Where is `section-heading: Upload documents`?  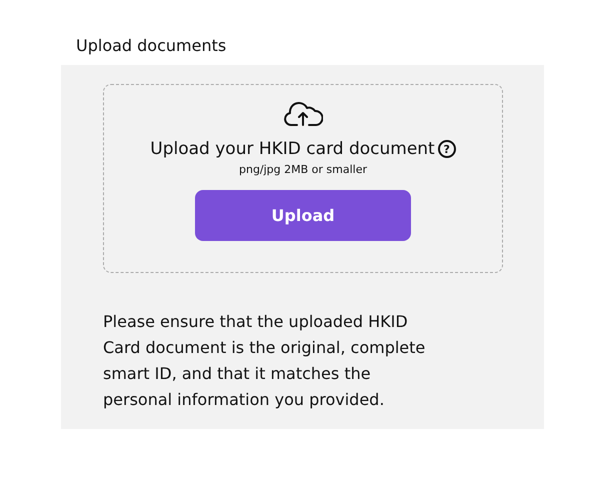 section-heading: Upload documents is located at coordinates (151, 45).